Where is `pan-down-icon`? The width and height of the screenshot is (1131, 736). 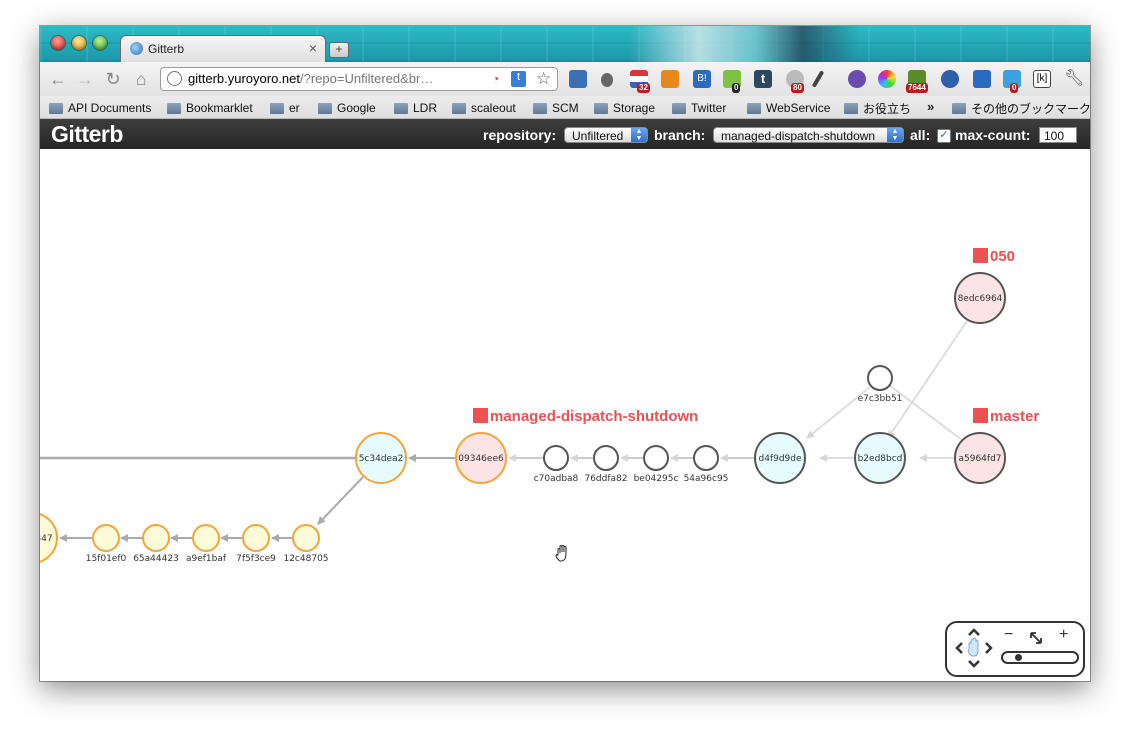
pan-down-icon is located at coordinates (974, 664).